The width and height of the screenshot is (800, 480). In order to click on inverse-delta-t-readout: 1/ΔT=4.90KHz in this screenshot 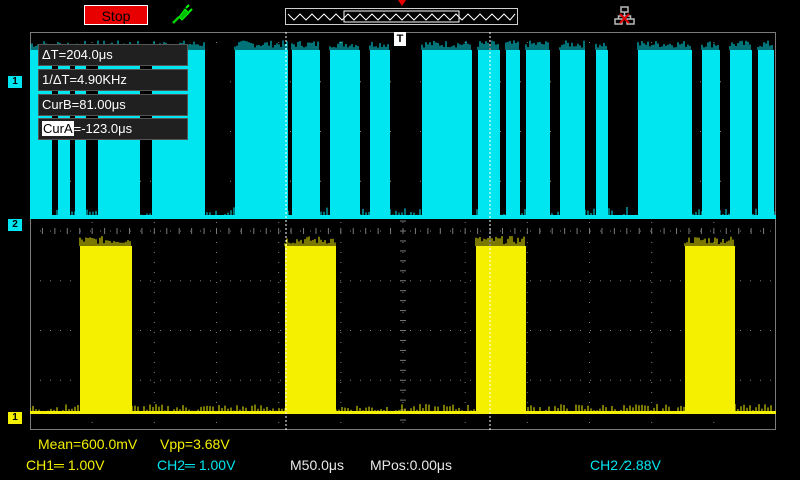, I will do `click(113, 80)`.